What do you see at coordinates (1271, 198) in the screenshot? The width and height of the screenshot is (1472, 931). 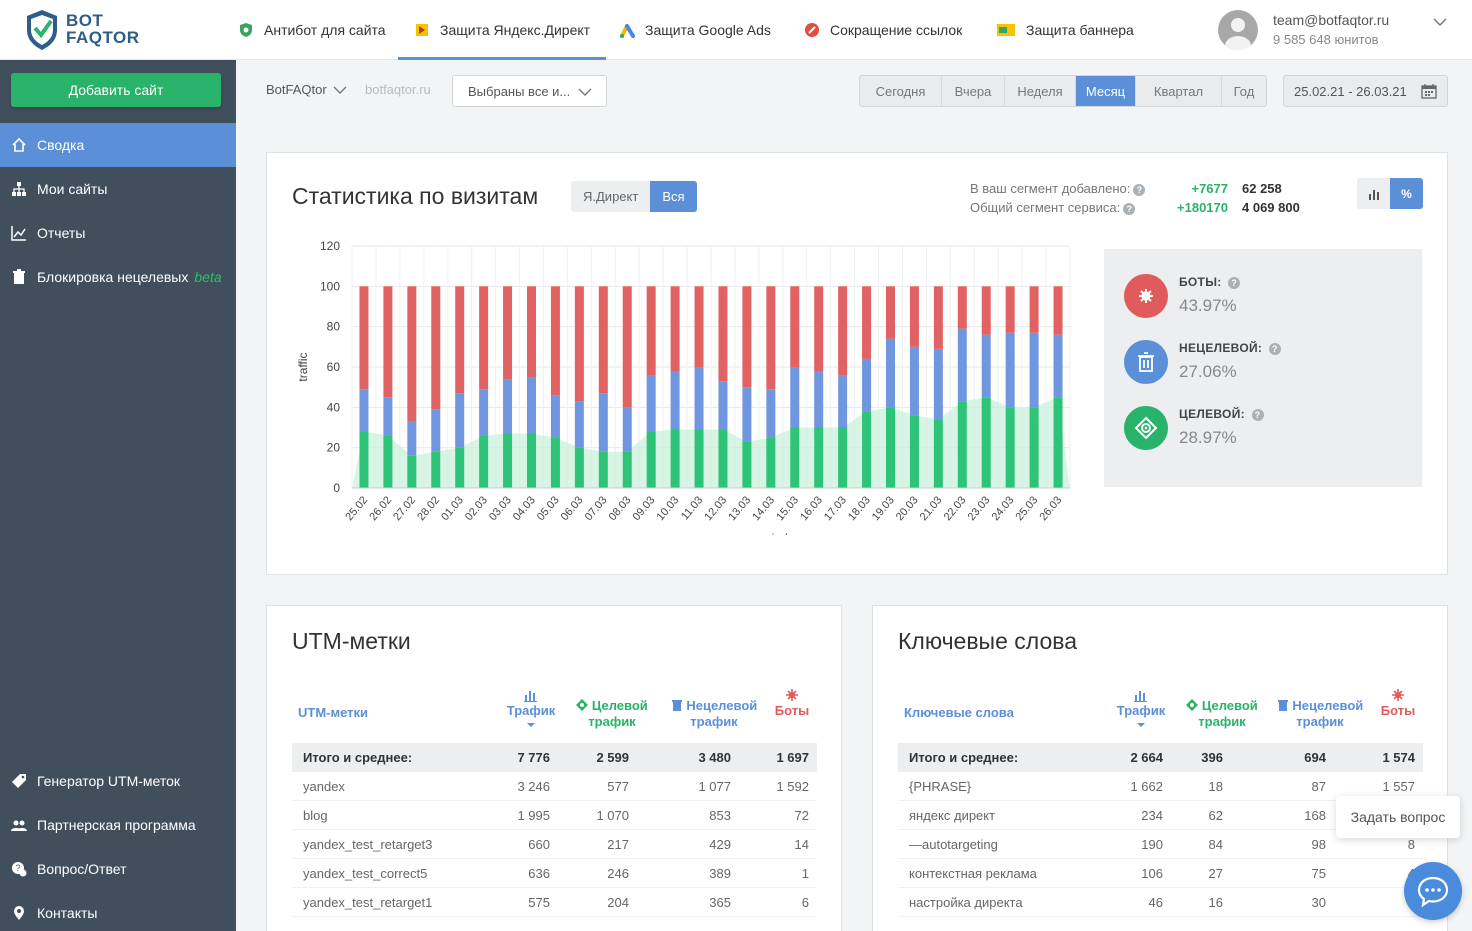 I see `segment-totals: 62 258 4 069 800` at bounding box center [1271, 198].